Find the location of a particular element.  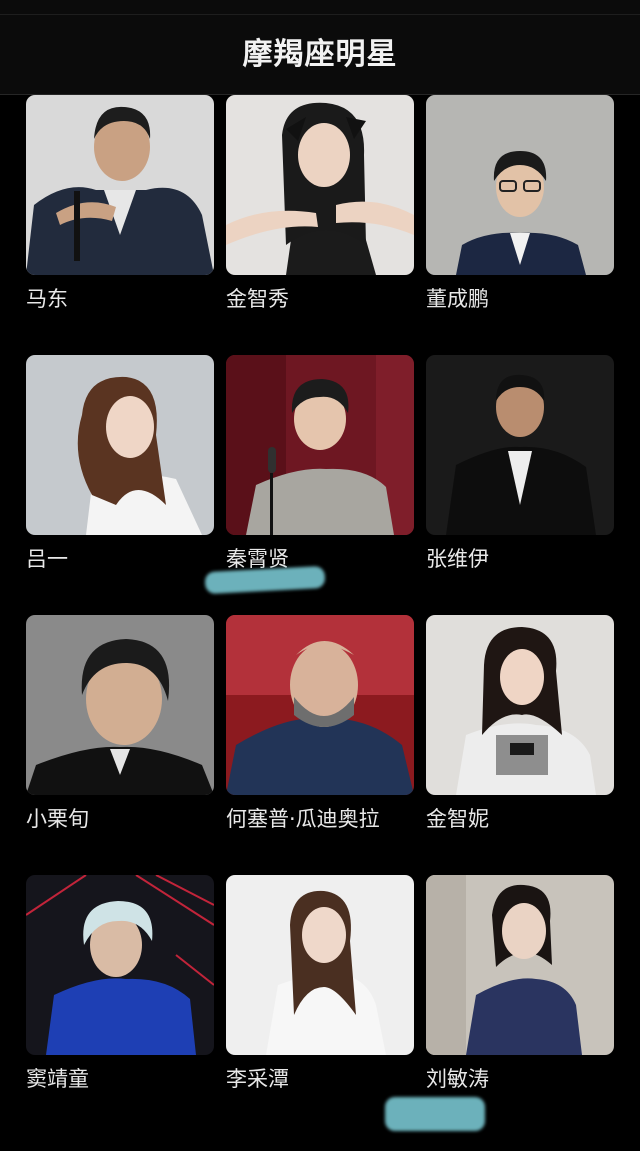

celebrity-card: 李采潭 is located at coordinates (320, 983).